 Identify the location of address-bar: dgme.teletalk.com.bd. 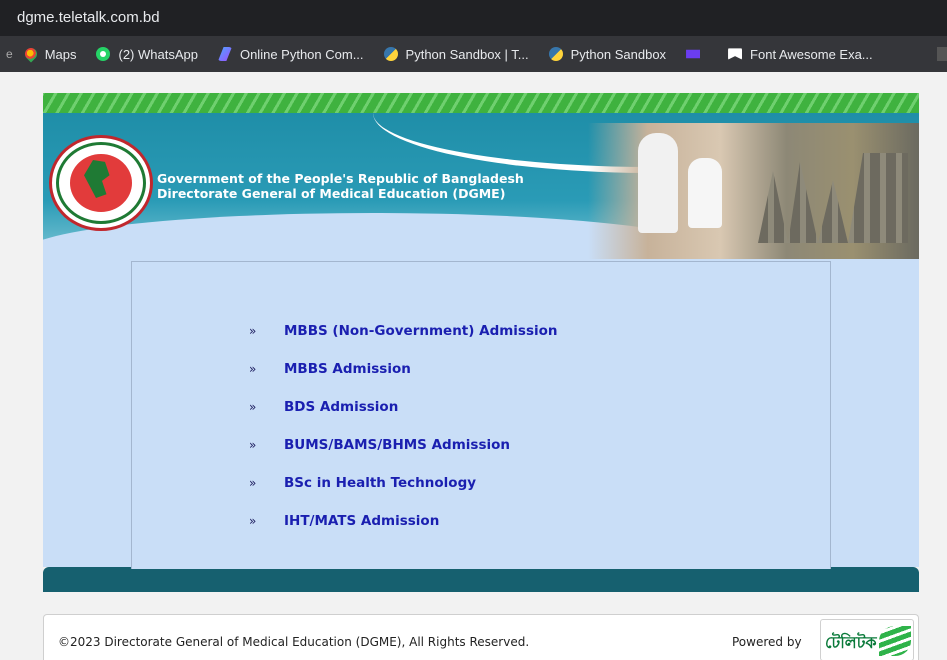
(473, 18).